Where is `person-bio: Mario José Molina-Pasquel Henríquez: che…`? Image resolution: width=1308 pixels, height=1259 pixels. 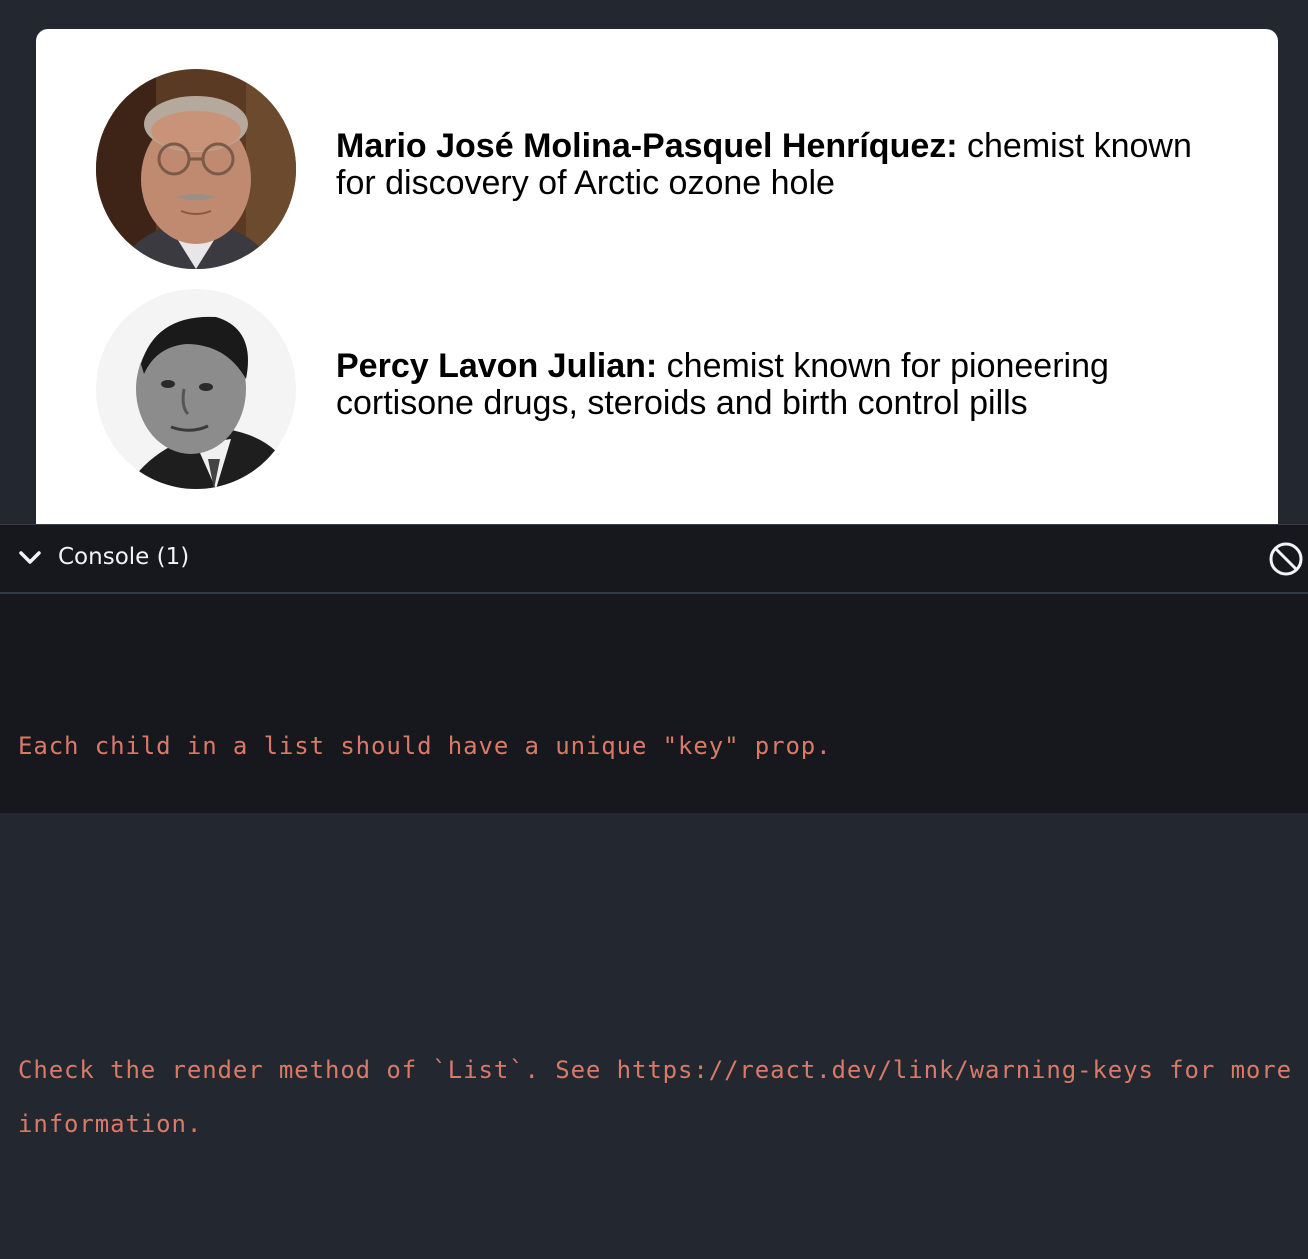
person-bio: Mario José Molina-Pasquel Henríquez: che… is located at coordinates (766, 165).